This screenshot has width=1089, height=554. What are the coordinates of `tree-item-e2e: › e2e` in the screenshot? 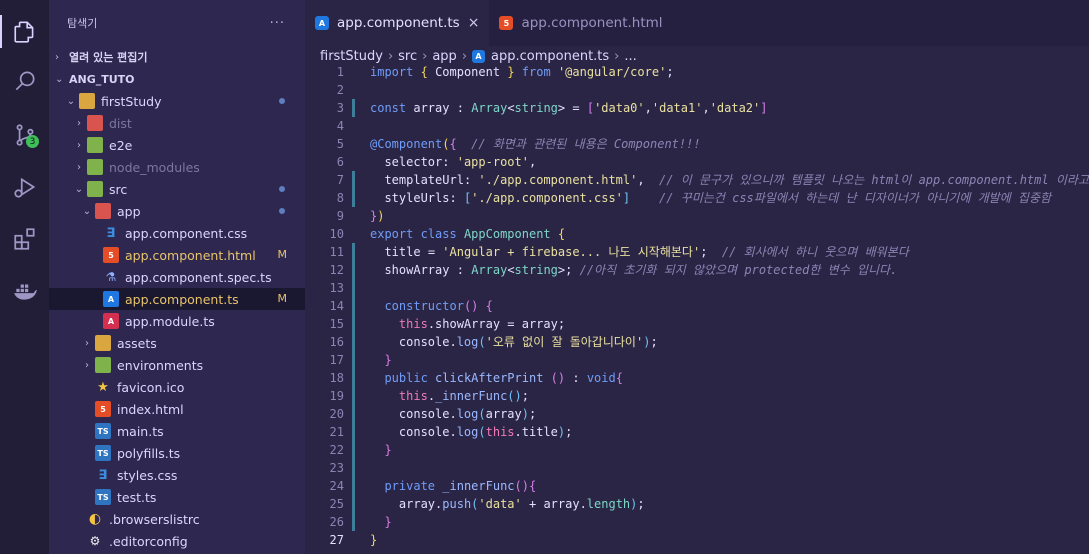 It's located at (177, 145).